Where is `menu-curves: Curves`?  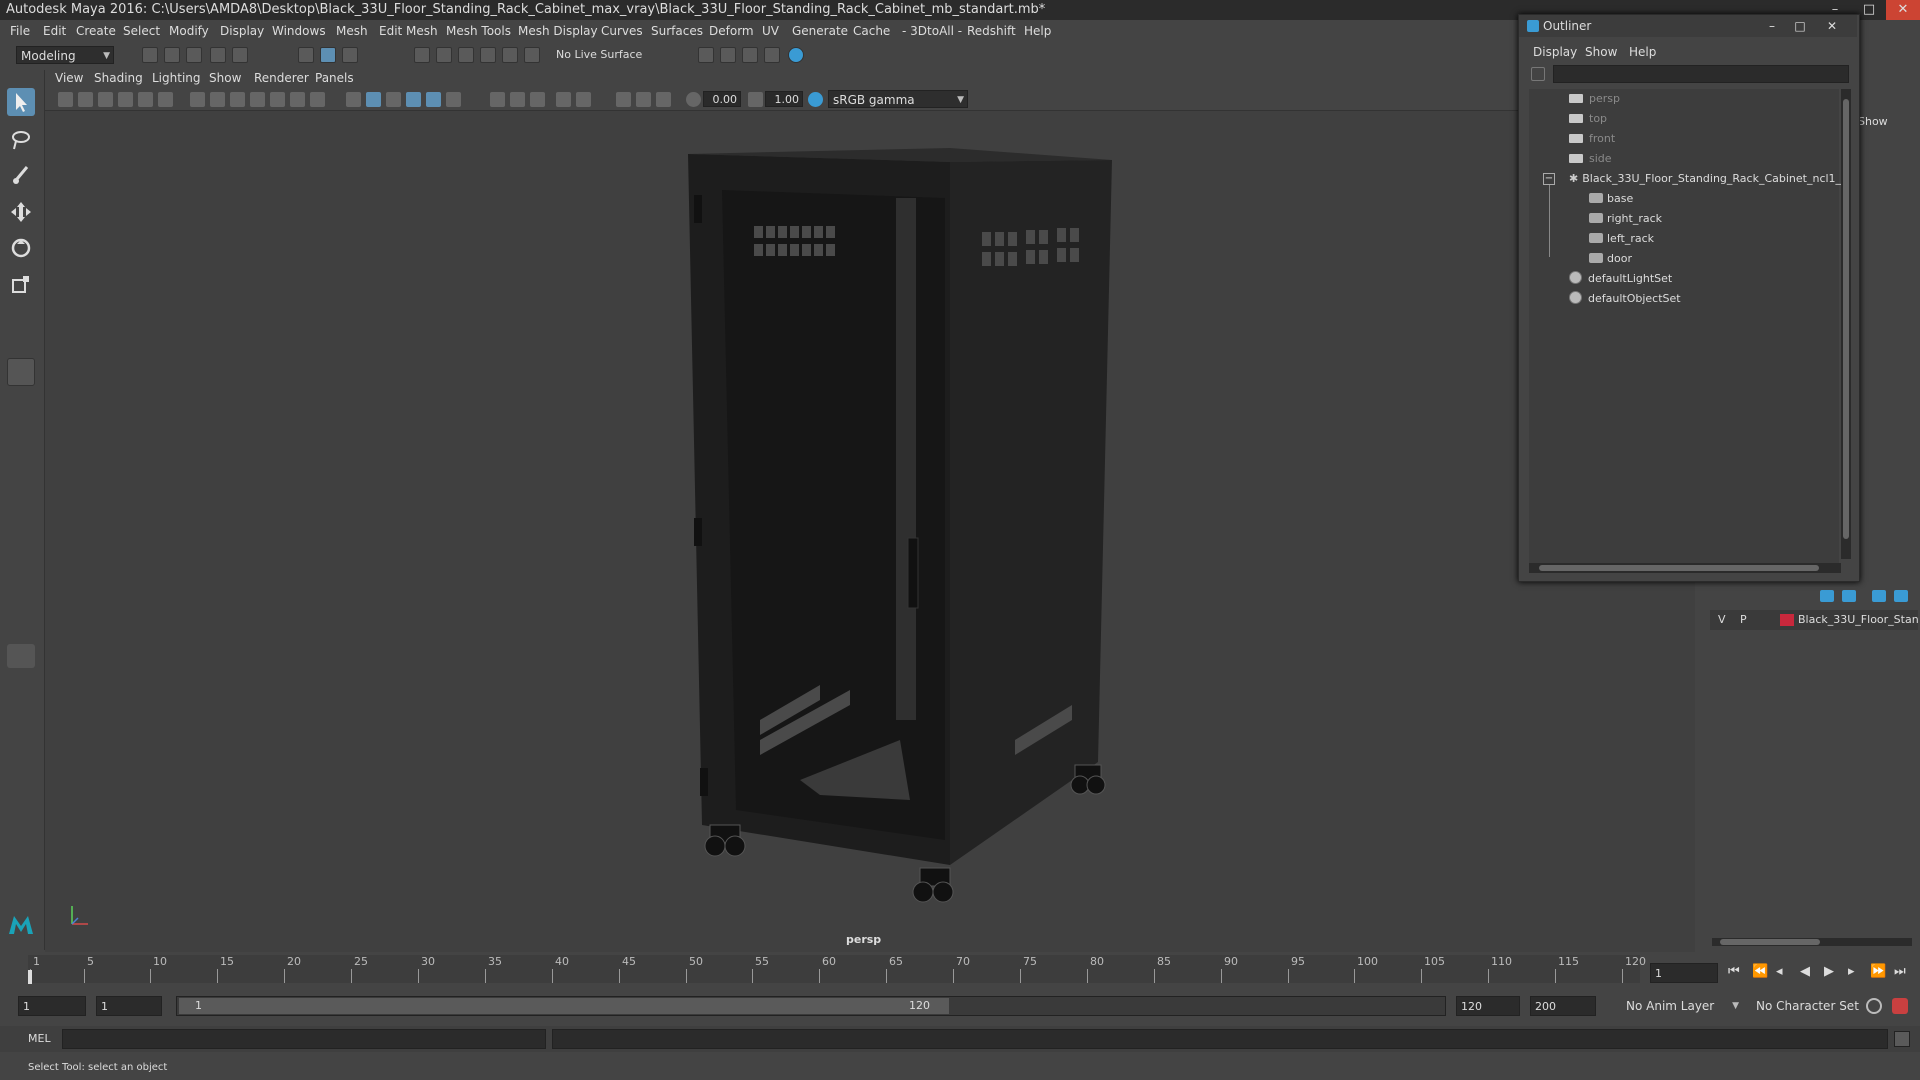
menu-curves: Curves is located at coordinates (622, 31).